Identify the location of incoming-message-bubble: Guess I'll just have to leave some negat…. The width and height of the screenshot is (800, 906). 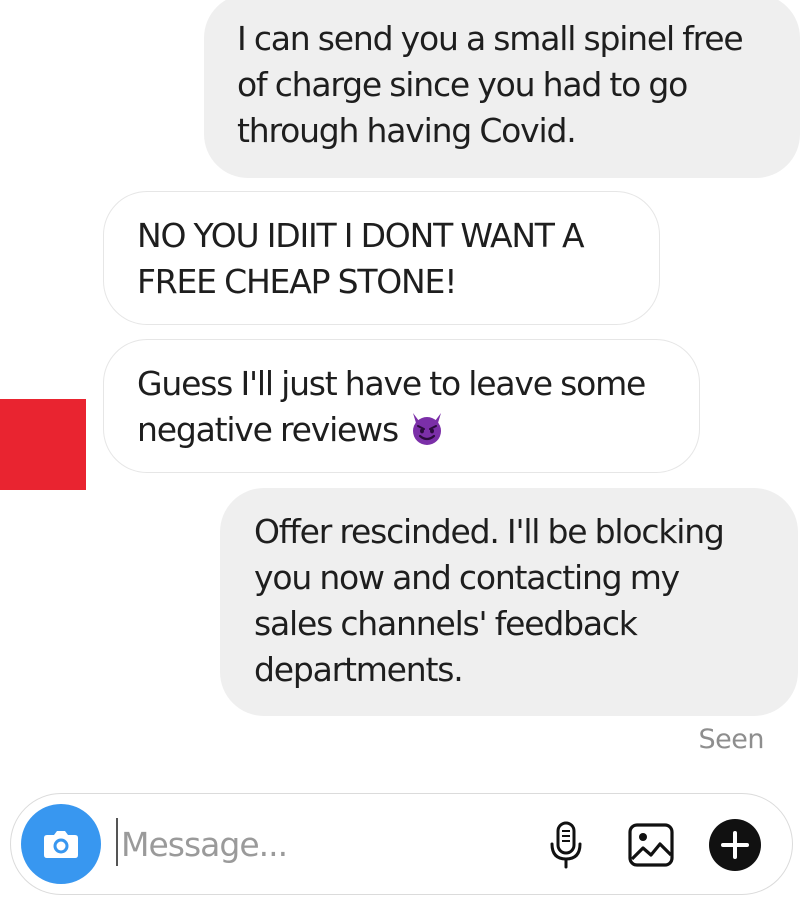
(401, 406).